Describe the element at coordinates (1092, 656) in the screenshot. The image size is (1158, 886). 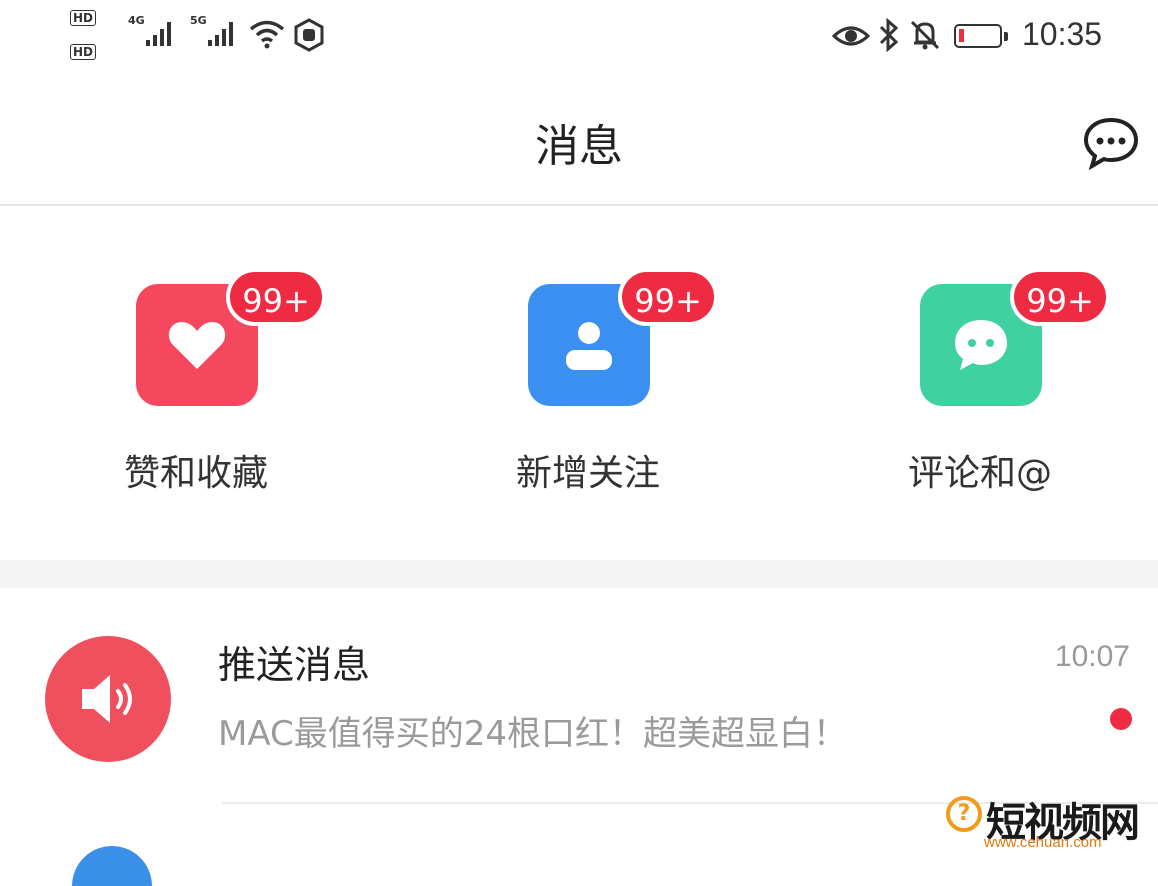
I see `message-time: 10:07` at that location.